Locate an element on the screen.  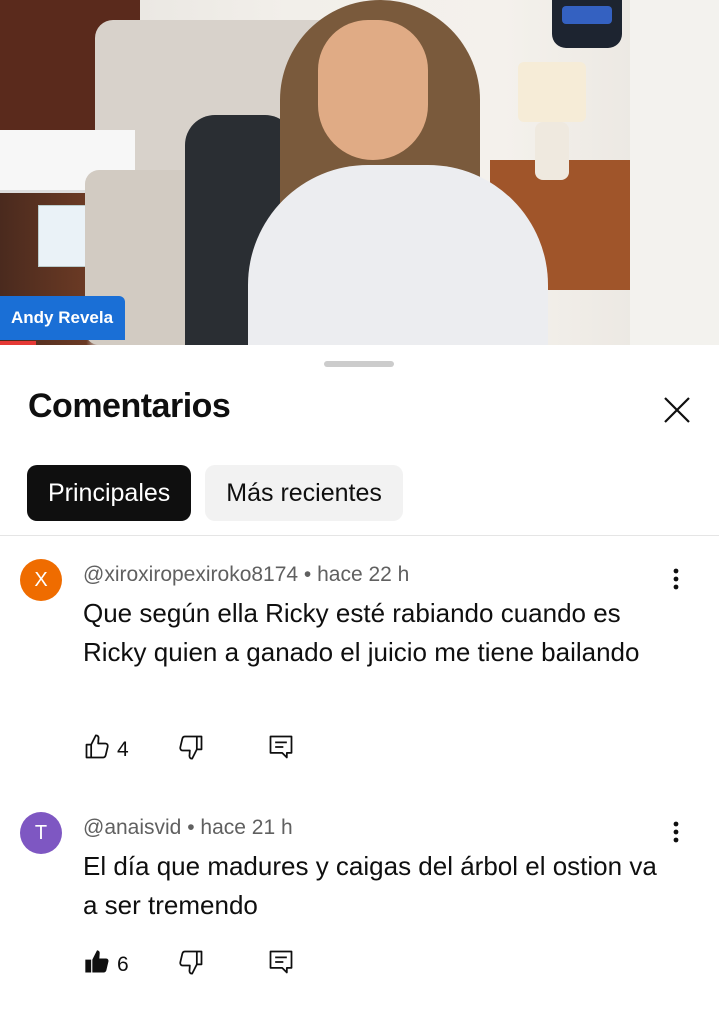
like-count: 6 is located at coordinates (123, 964).